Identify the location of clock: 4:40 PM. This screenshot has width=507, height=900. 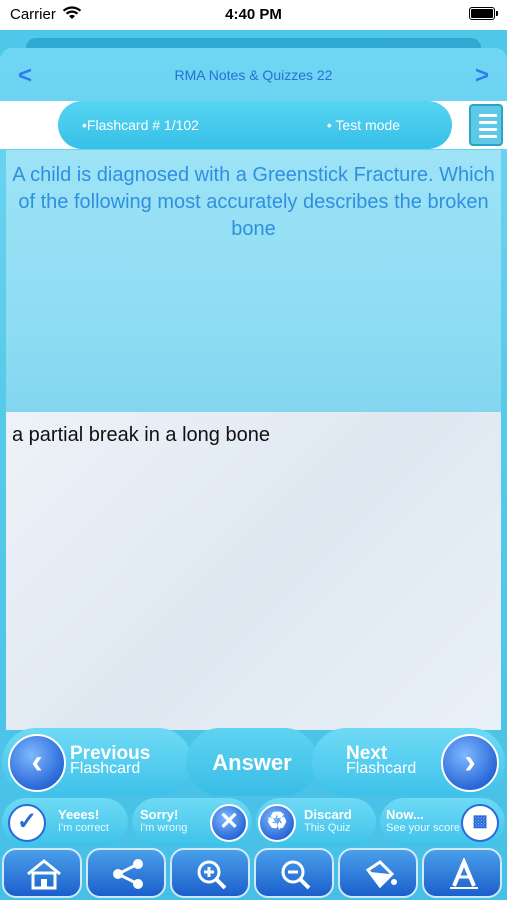
(253, 14).